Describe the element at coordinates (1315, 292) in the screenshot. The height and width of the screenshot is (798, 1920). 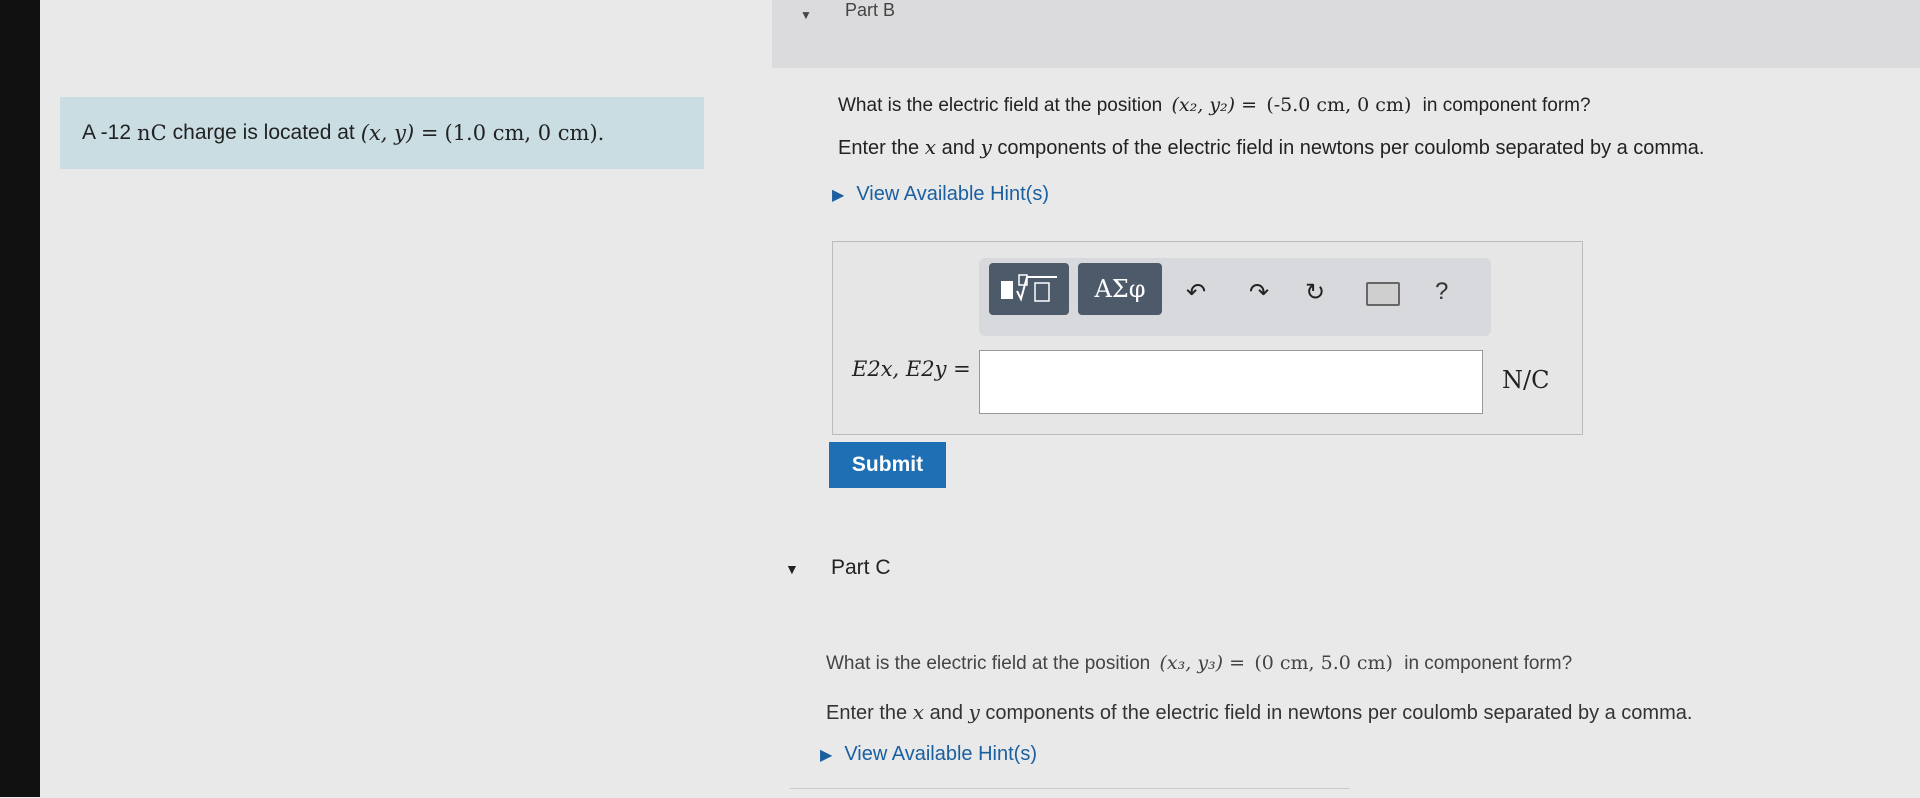
I see `reset-icon: ↻` at that location.